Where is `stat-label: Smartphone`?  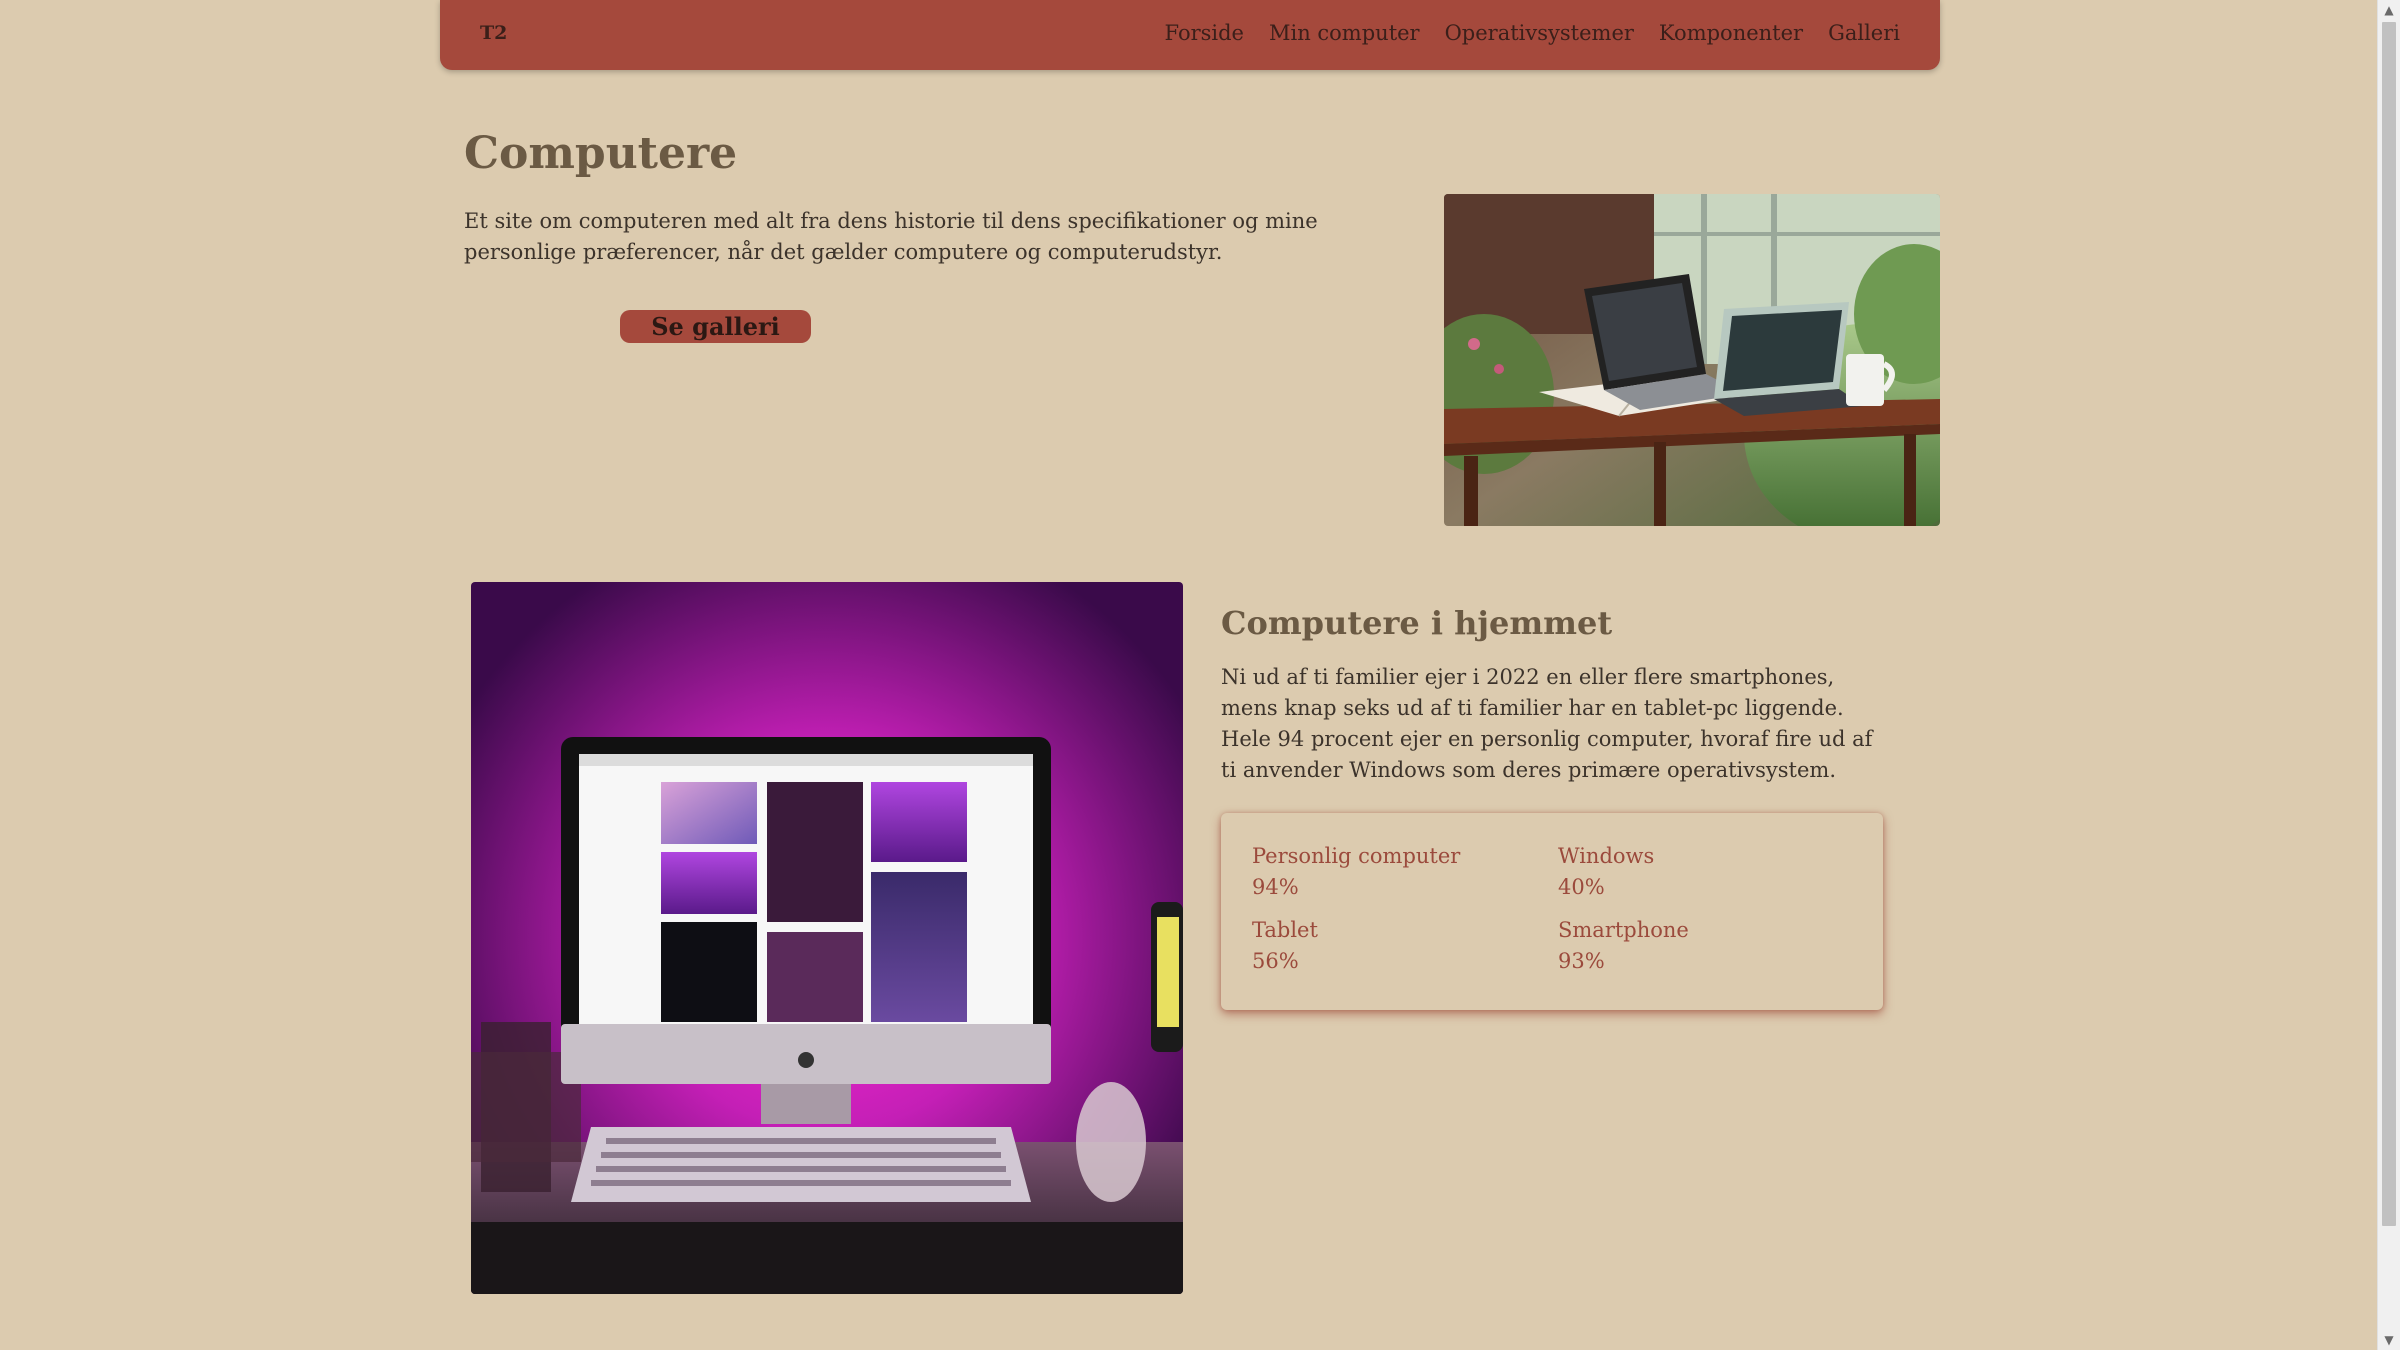 stat-label: Smartphone is located at coordinates (1623, 930).